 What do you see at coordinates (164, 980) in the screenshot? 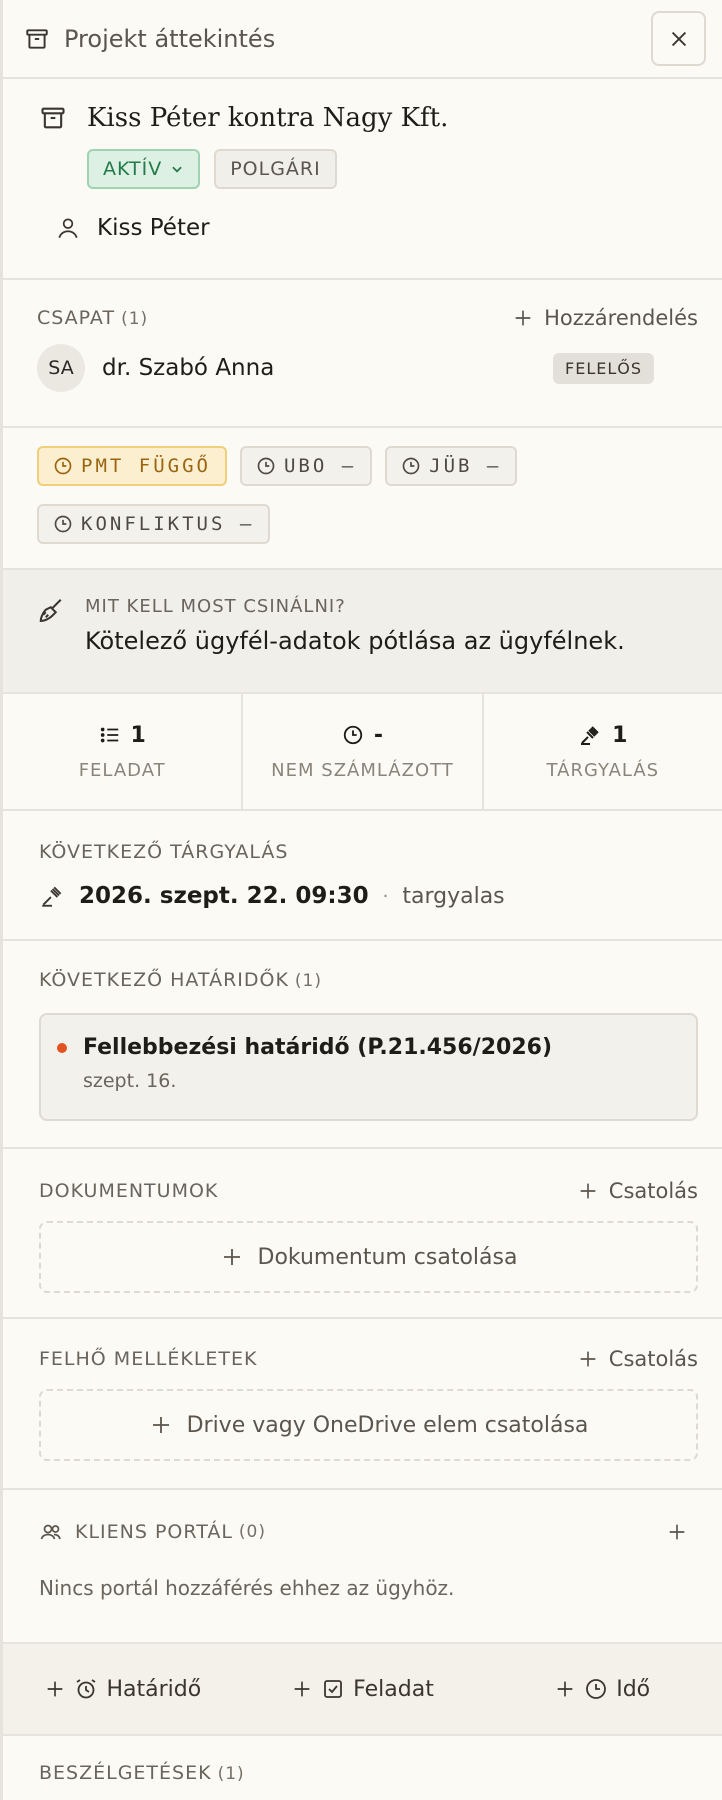
I see `deadlines-label: KÖVETKEZŐ HATÁRIDŐK` at bounding box center [164, 980].